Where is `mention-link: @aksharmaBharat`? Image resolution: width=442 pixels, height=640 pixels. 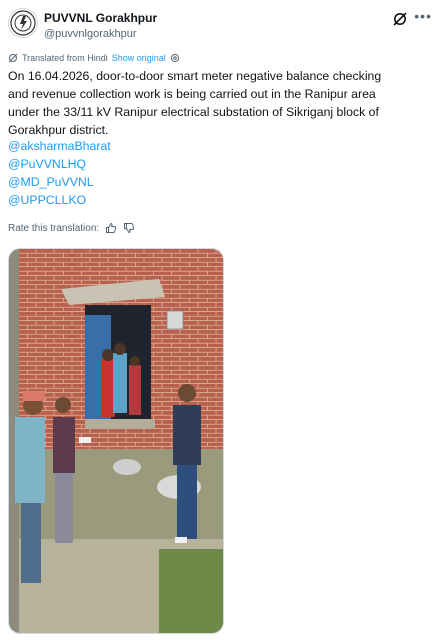
mention-link: @aksharmaBharat is located at coordinates (59, 146).